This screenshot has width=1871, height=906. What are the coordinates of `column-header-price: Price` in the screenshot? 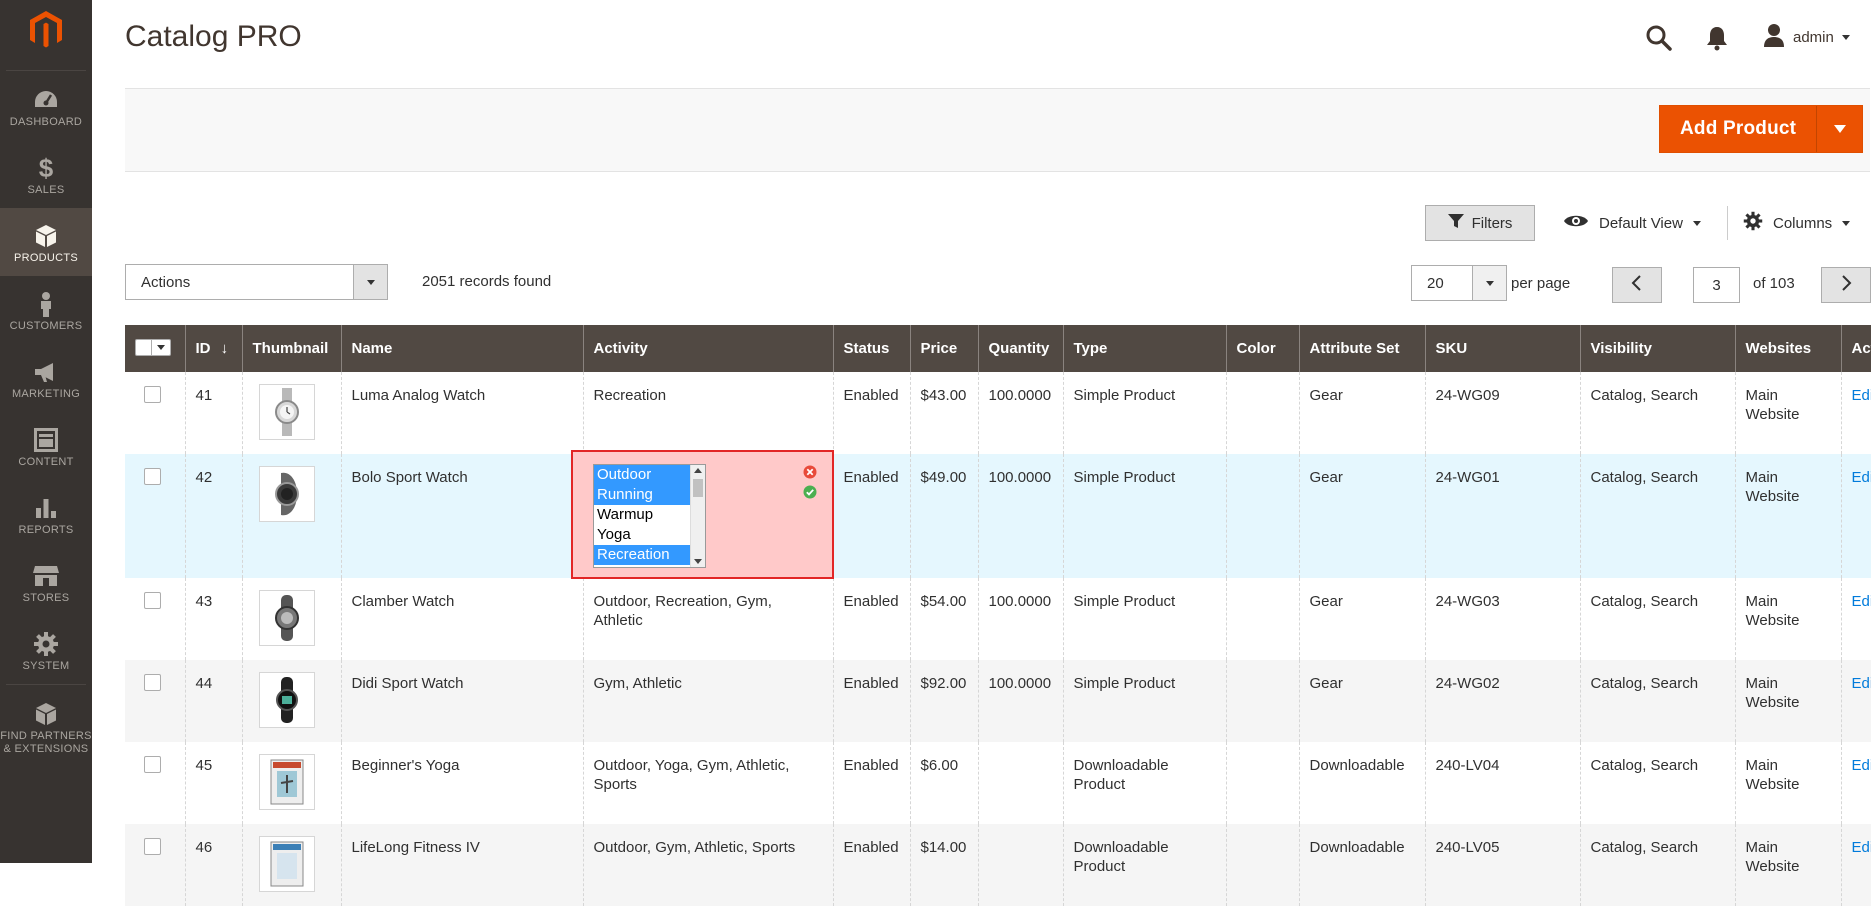 It's located at (944, 348).